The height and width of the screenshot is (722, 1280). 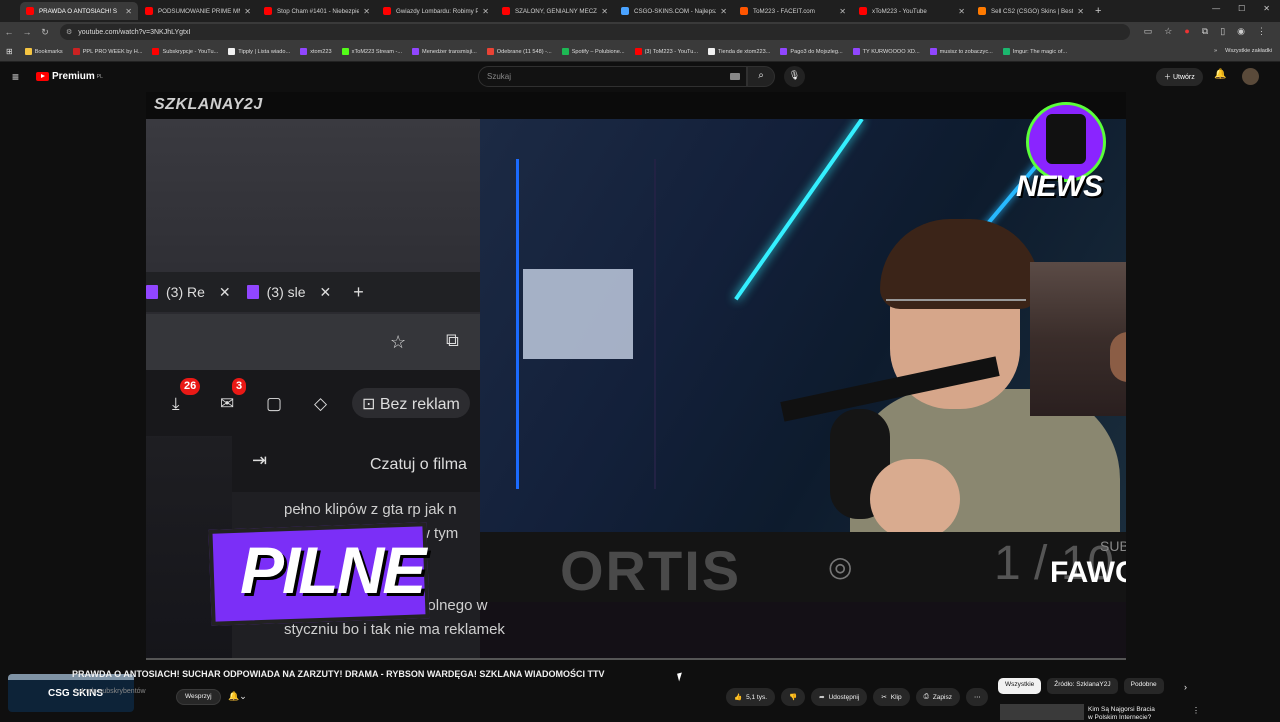 What do you see at coordinates (651, 570) in the screenshot?
I see `lower-third-name: ORTIS` at bounding box center [651, 570].